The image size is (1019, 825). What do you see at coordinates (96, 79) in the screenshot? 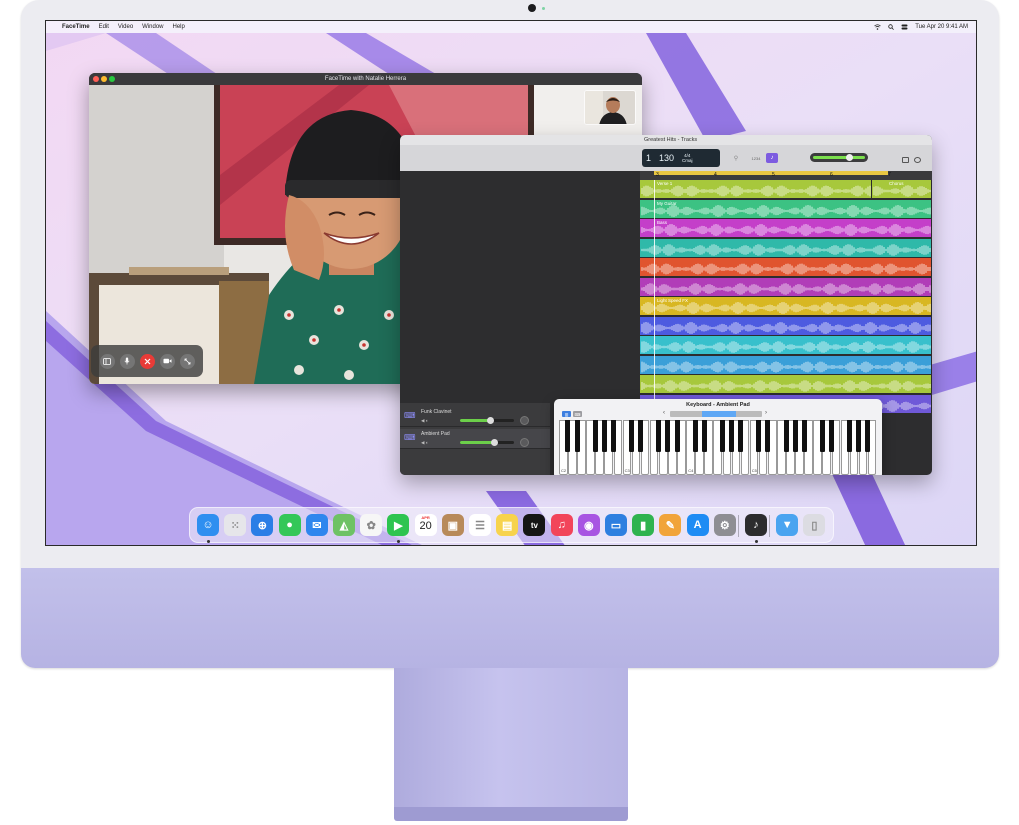
I see `close-window-button` at bounding box center [96, 79].